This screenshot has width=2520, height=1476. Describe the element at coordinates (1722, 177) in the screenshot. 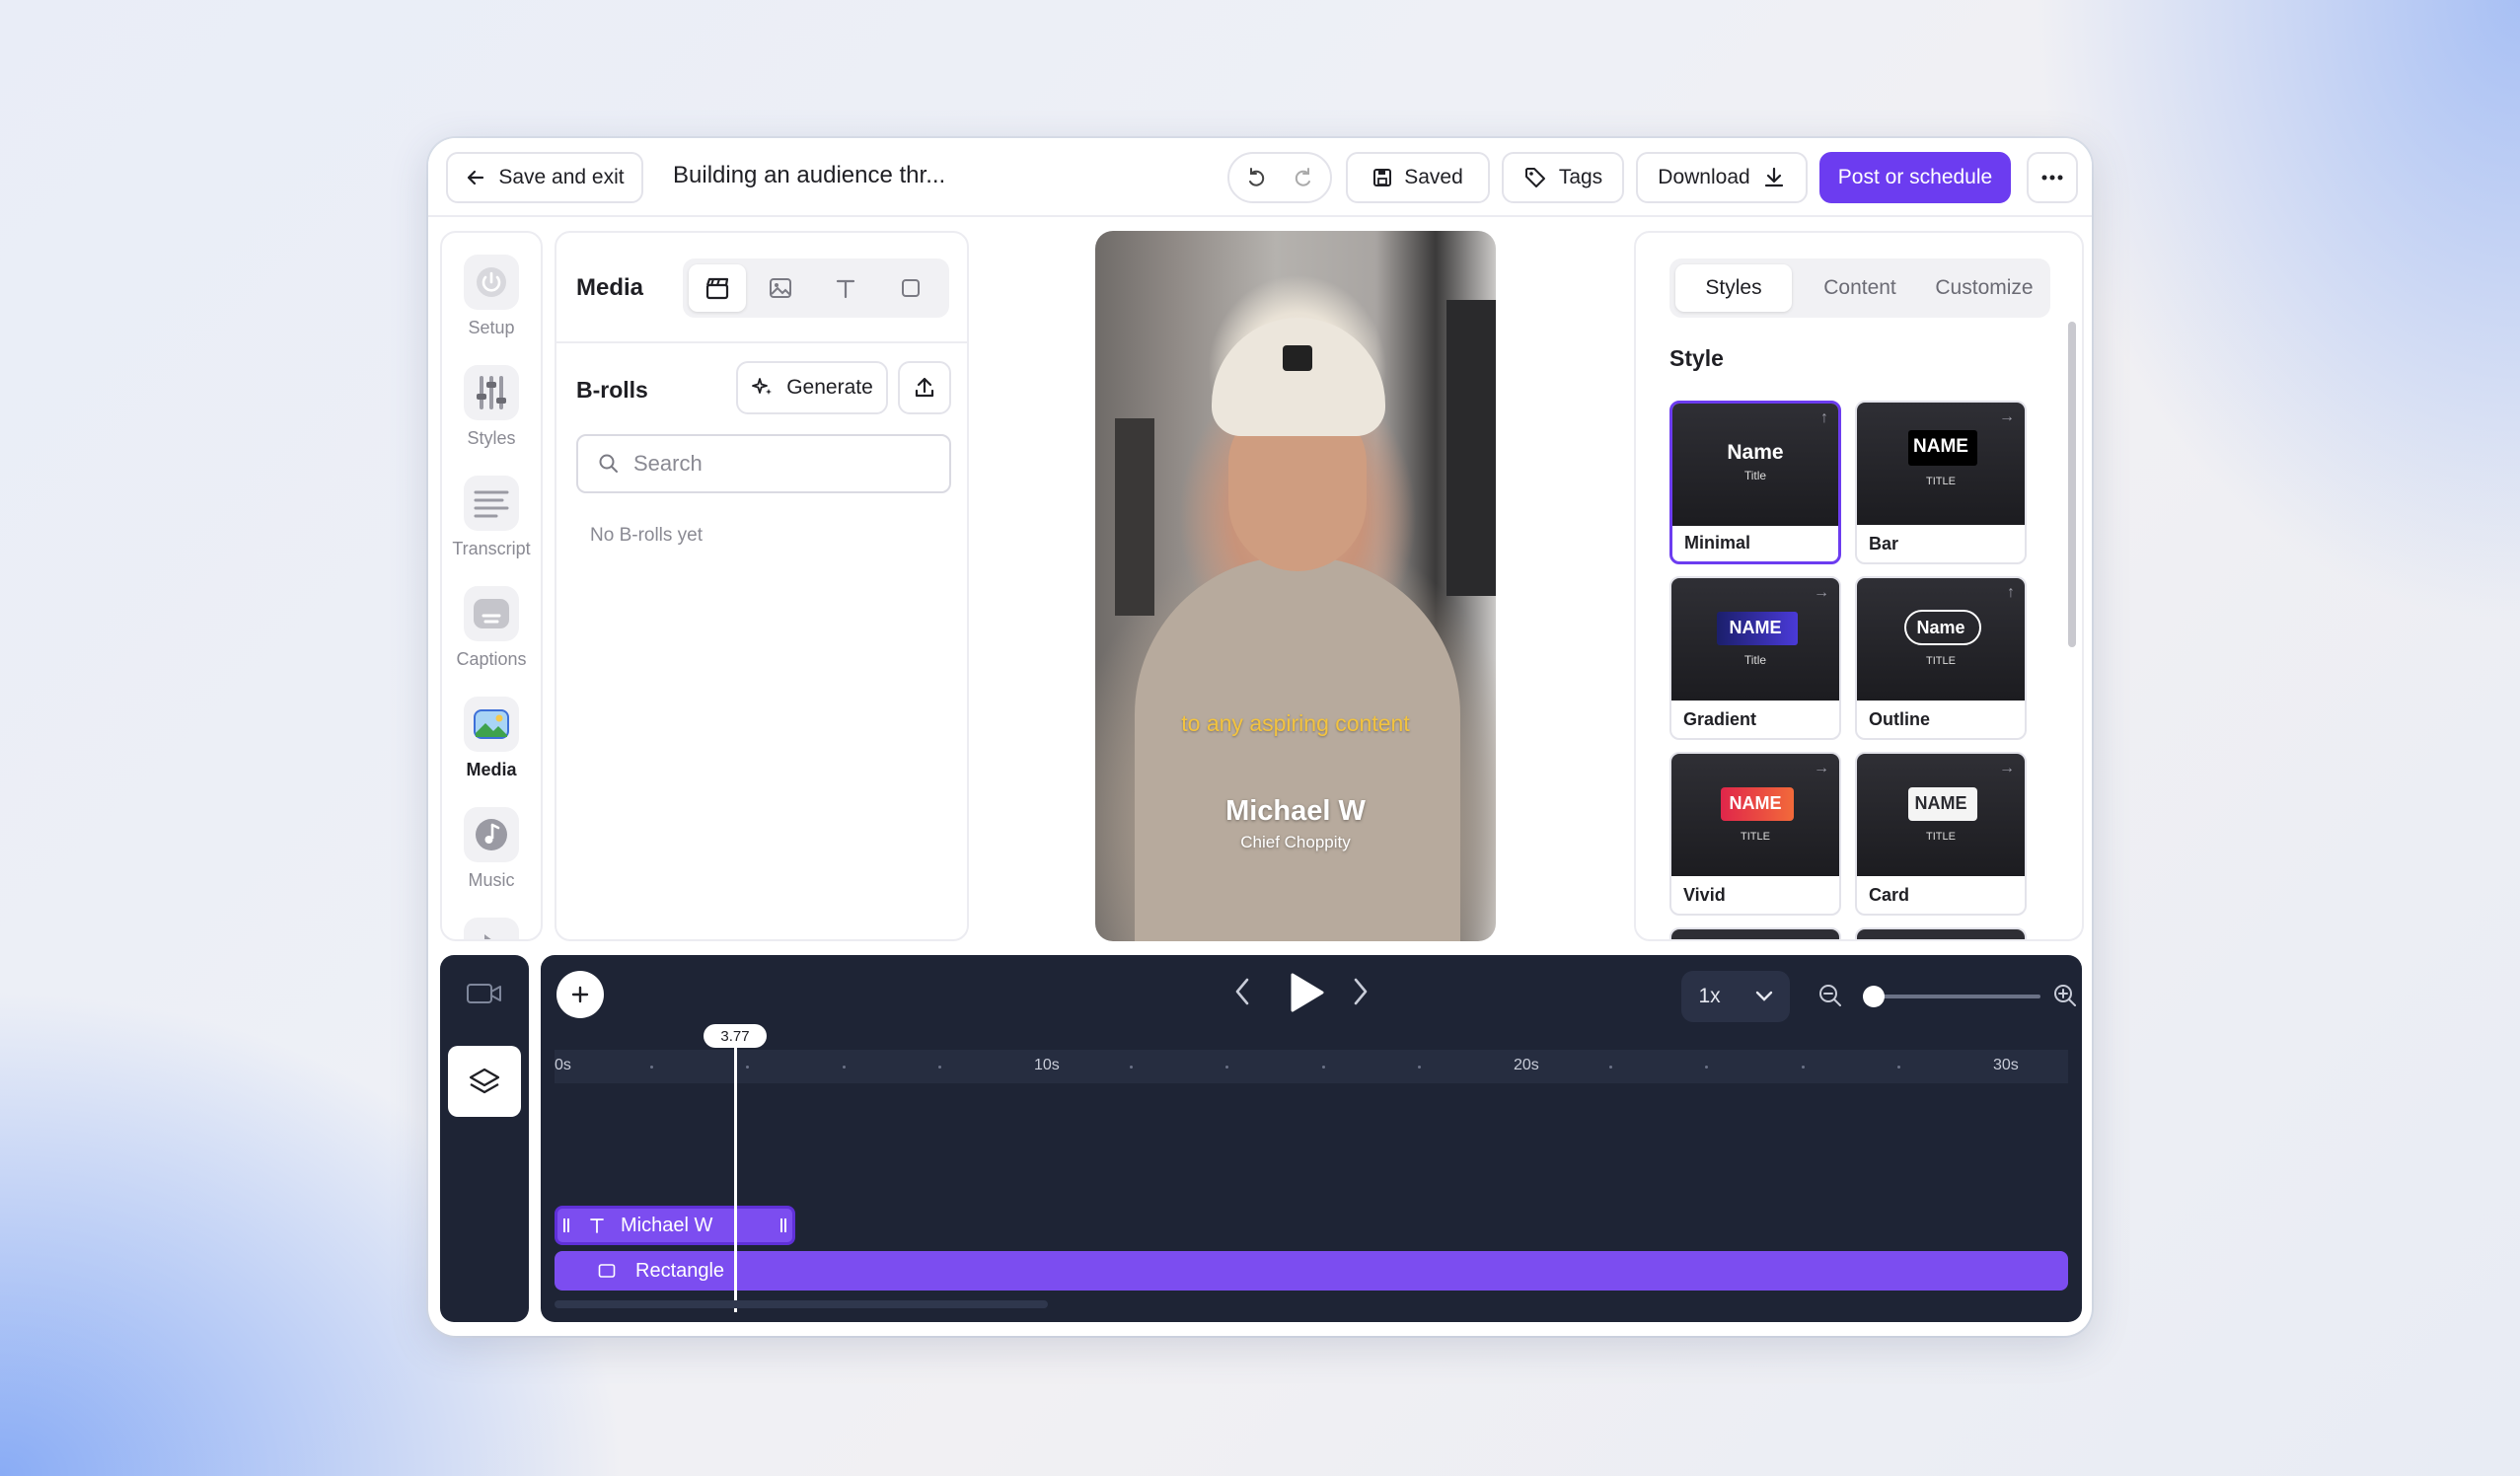

I see `download-button: Download` at that location.